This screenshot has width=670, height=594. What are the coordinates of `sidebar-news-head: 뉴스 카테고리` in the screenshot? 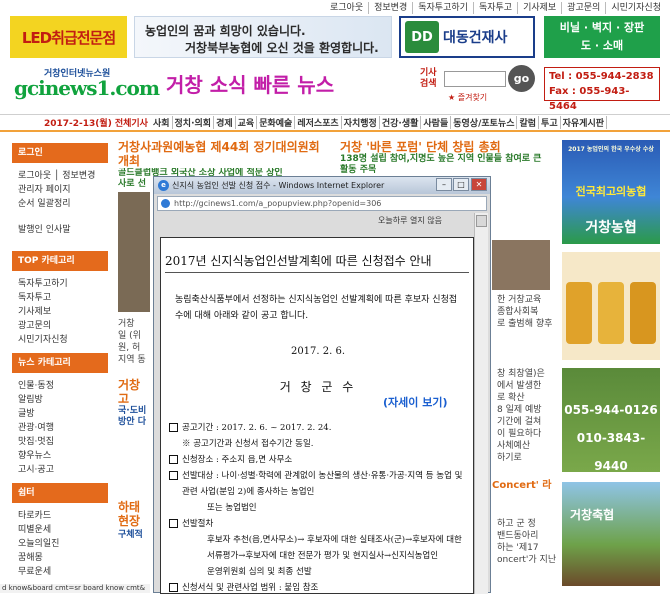 It's located at (60, 363).